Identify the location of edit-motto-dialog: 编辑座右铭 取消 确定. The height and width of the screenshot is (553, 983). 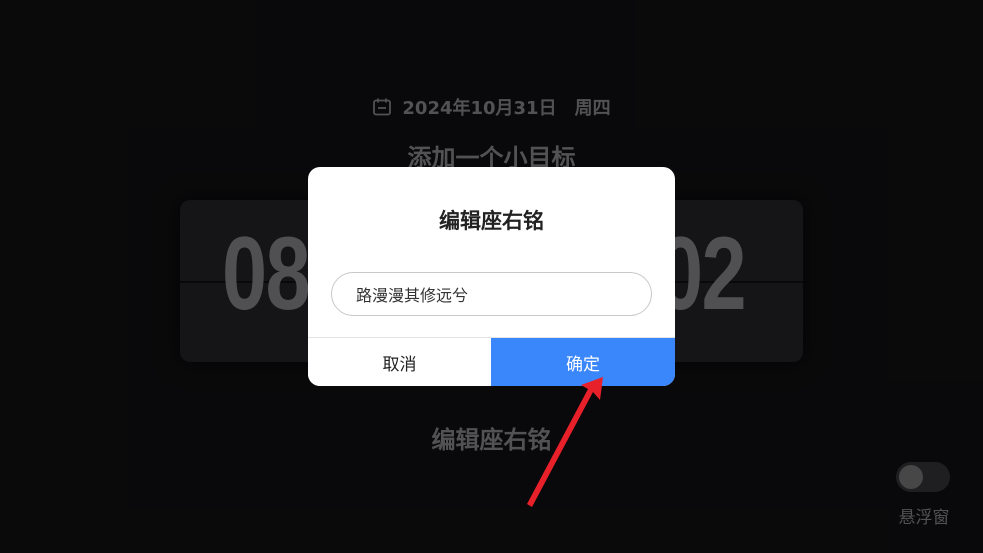
(491, 276).